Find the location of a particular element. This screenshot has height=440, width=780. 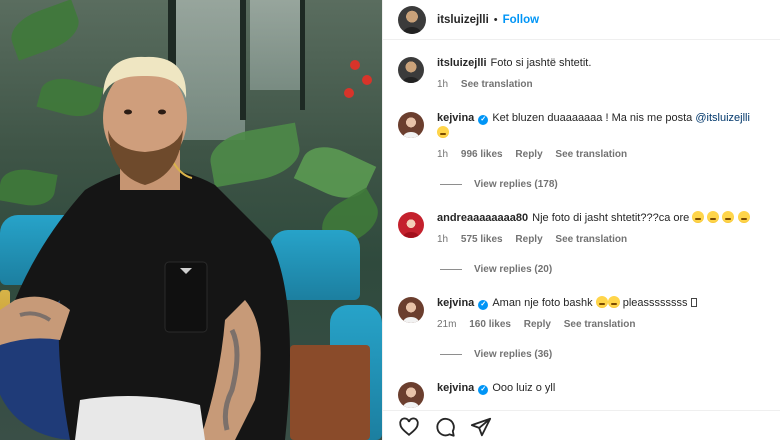

comment-text-after: pleassssssss is located at coordinates (655, 303).